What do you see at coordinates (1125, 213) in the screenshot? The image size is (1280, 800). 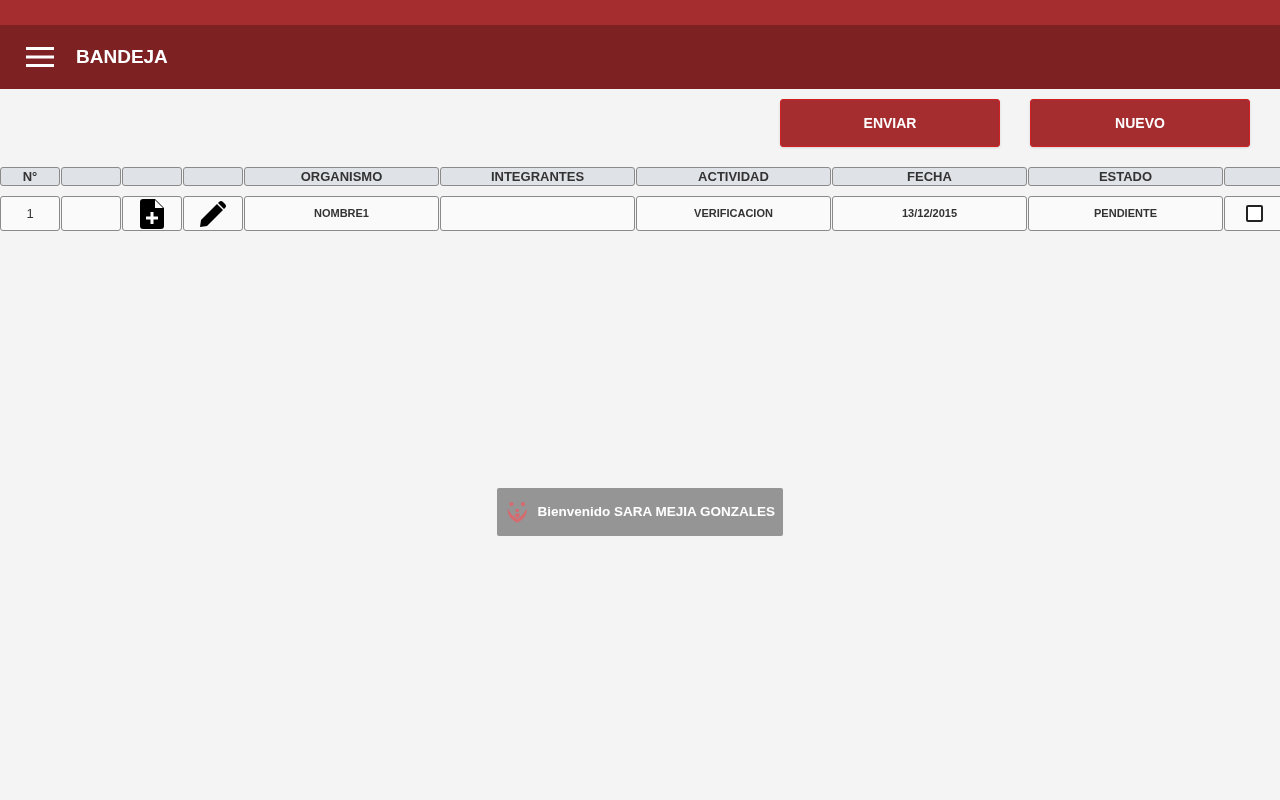 I see `table-cell: PENDIENTE` at bounding box center [1125, 213].